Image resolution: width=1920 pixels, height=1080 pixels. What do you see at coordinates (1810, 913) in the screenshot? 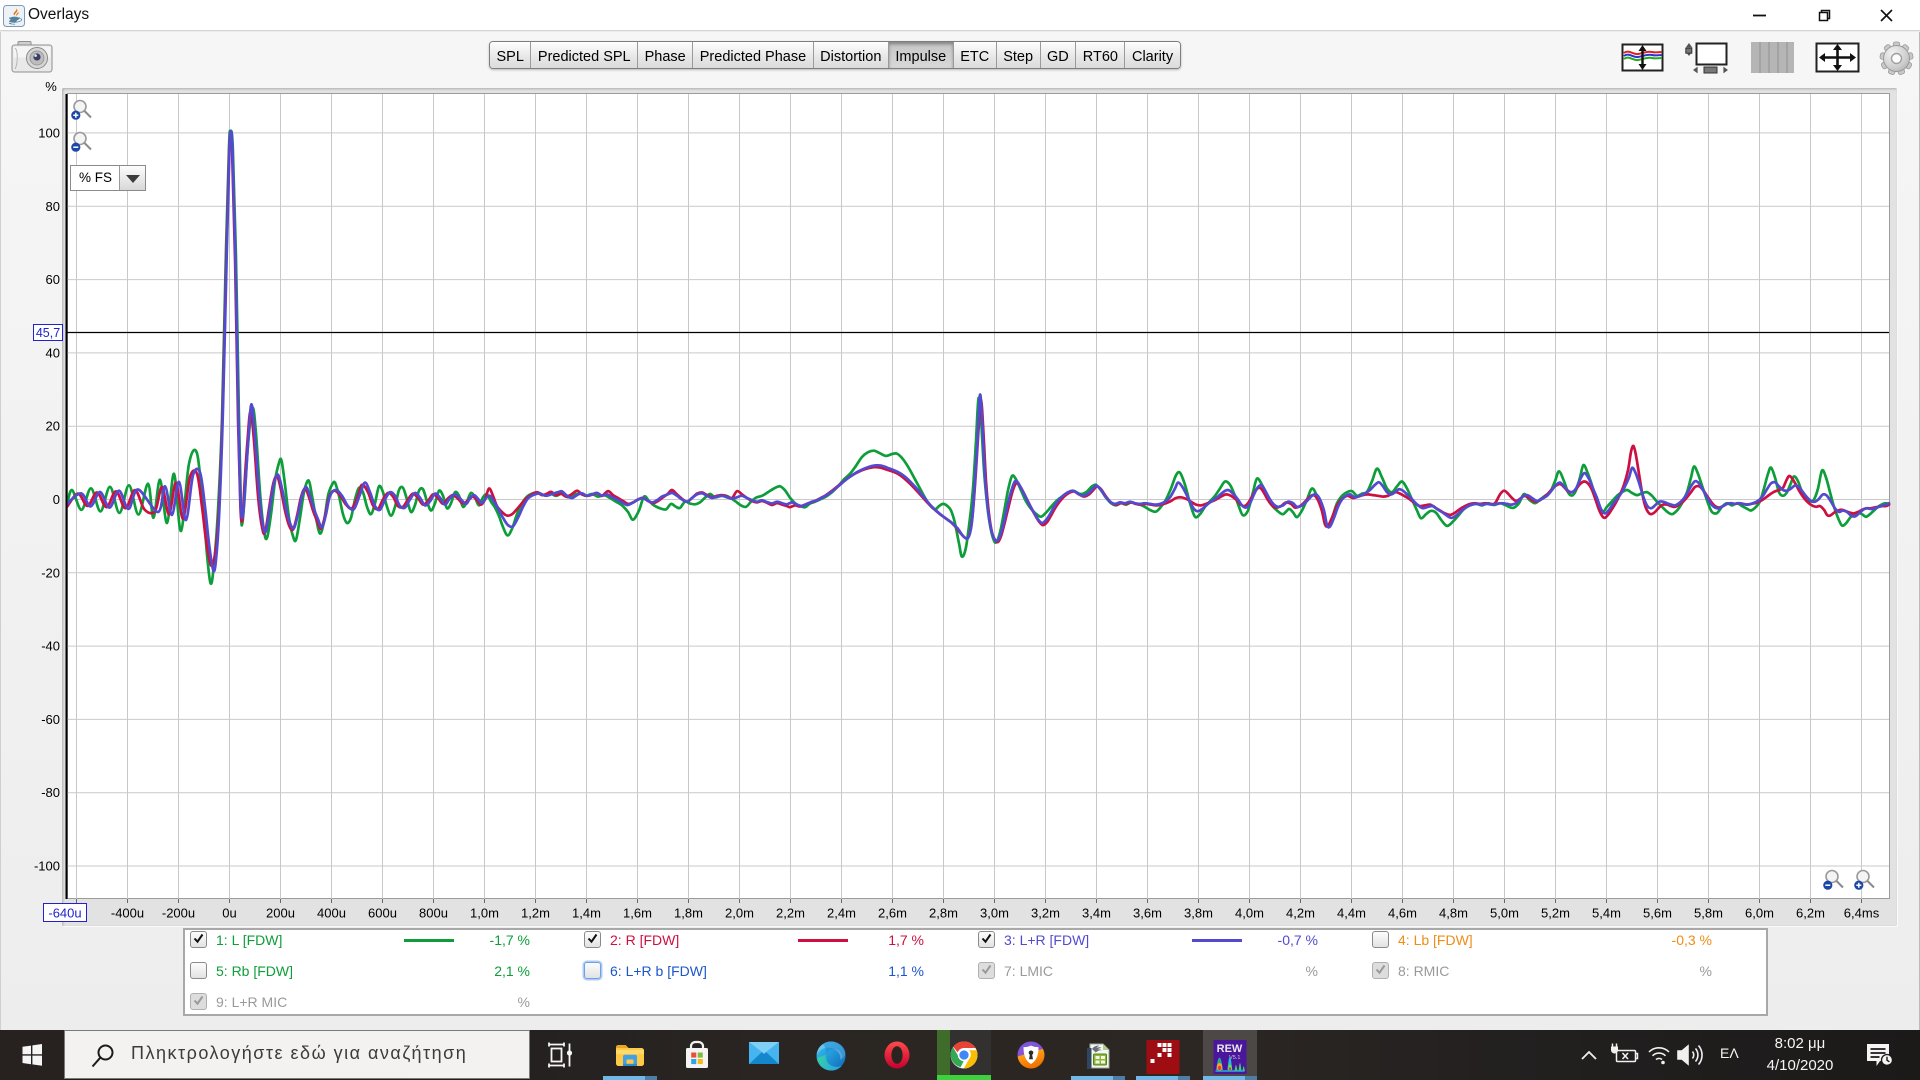
I see `svg-text: 6,2m` at bounding box center [1810, 913].